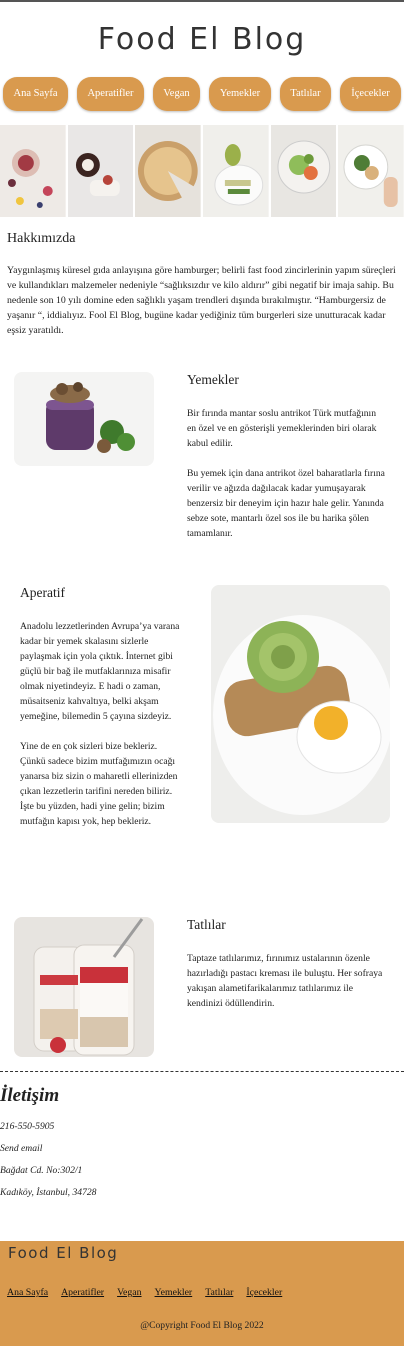 This screenshot has height=1346, width=404. Describe the element at coordinates (264, 1292) in the screenshot. I see `footer-link-drinks: İçecekler` at that location.